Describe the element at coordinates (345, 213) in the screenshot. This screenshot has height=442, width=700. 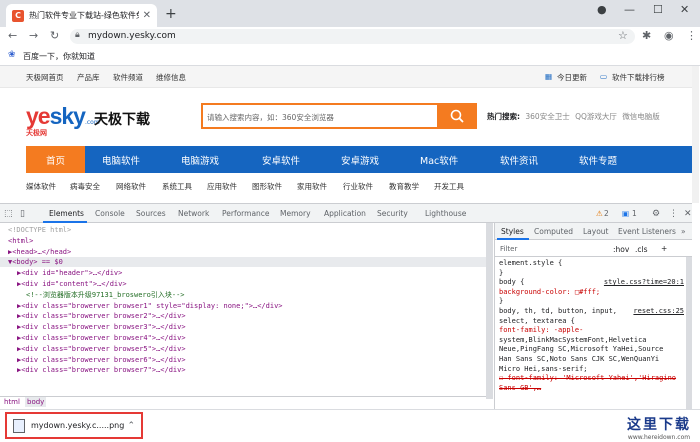
I see `tab-application: Application` at that location.